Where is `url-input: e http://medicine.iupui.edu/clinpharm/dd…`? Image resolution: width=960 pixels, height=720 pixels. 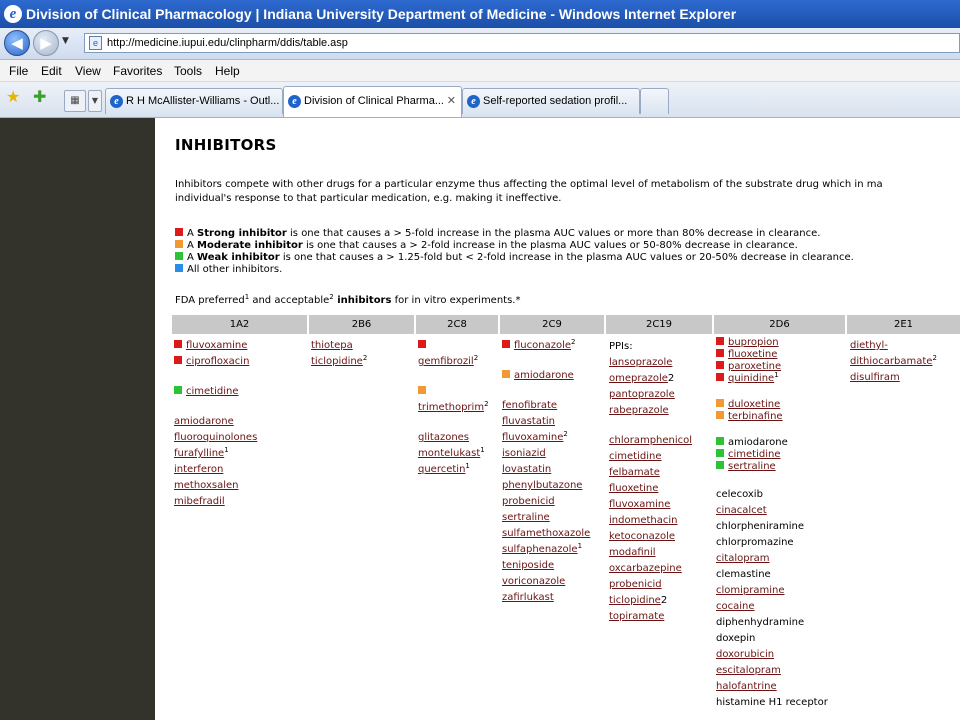
url-input: e http://medicine.iupui.edu/clinpharm/dd… is located at coordinates (522, 43).